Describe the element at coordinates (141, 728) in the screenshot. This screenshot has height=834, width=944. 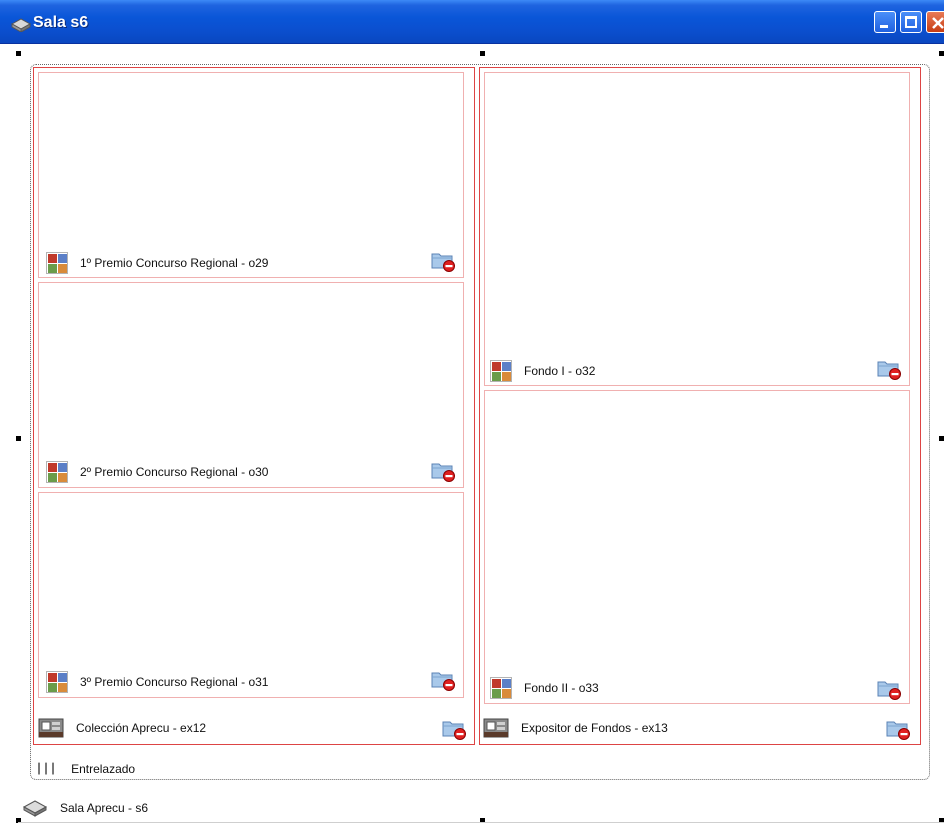
I see `exhibitor-label: Colección Aprecu - ex12` at that location.